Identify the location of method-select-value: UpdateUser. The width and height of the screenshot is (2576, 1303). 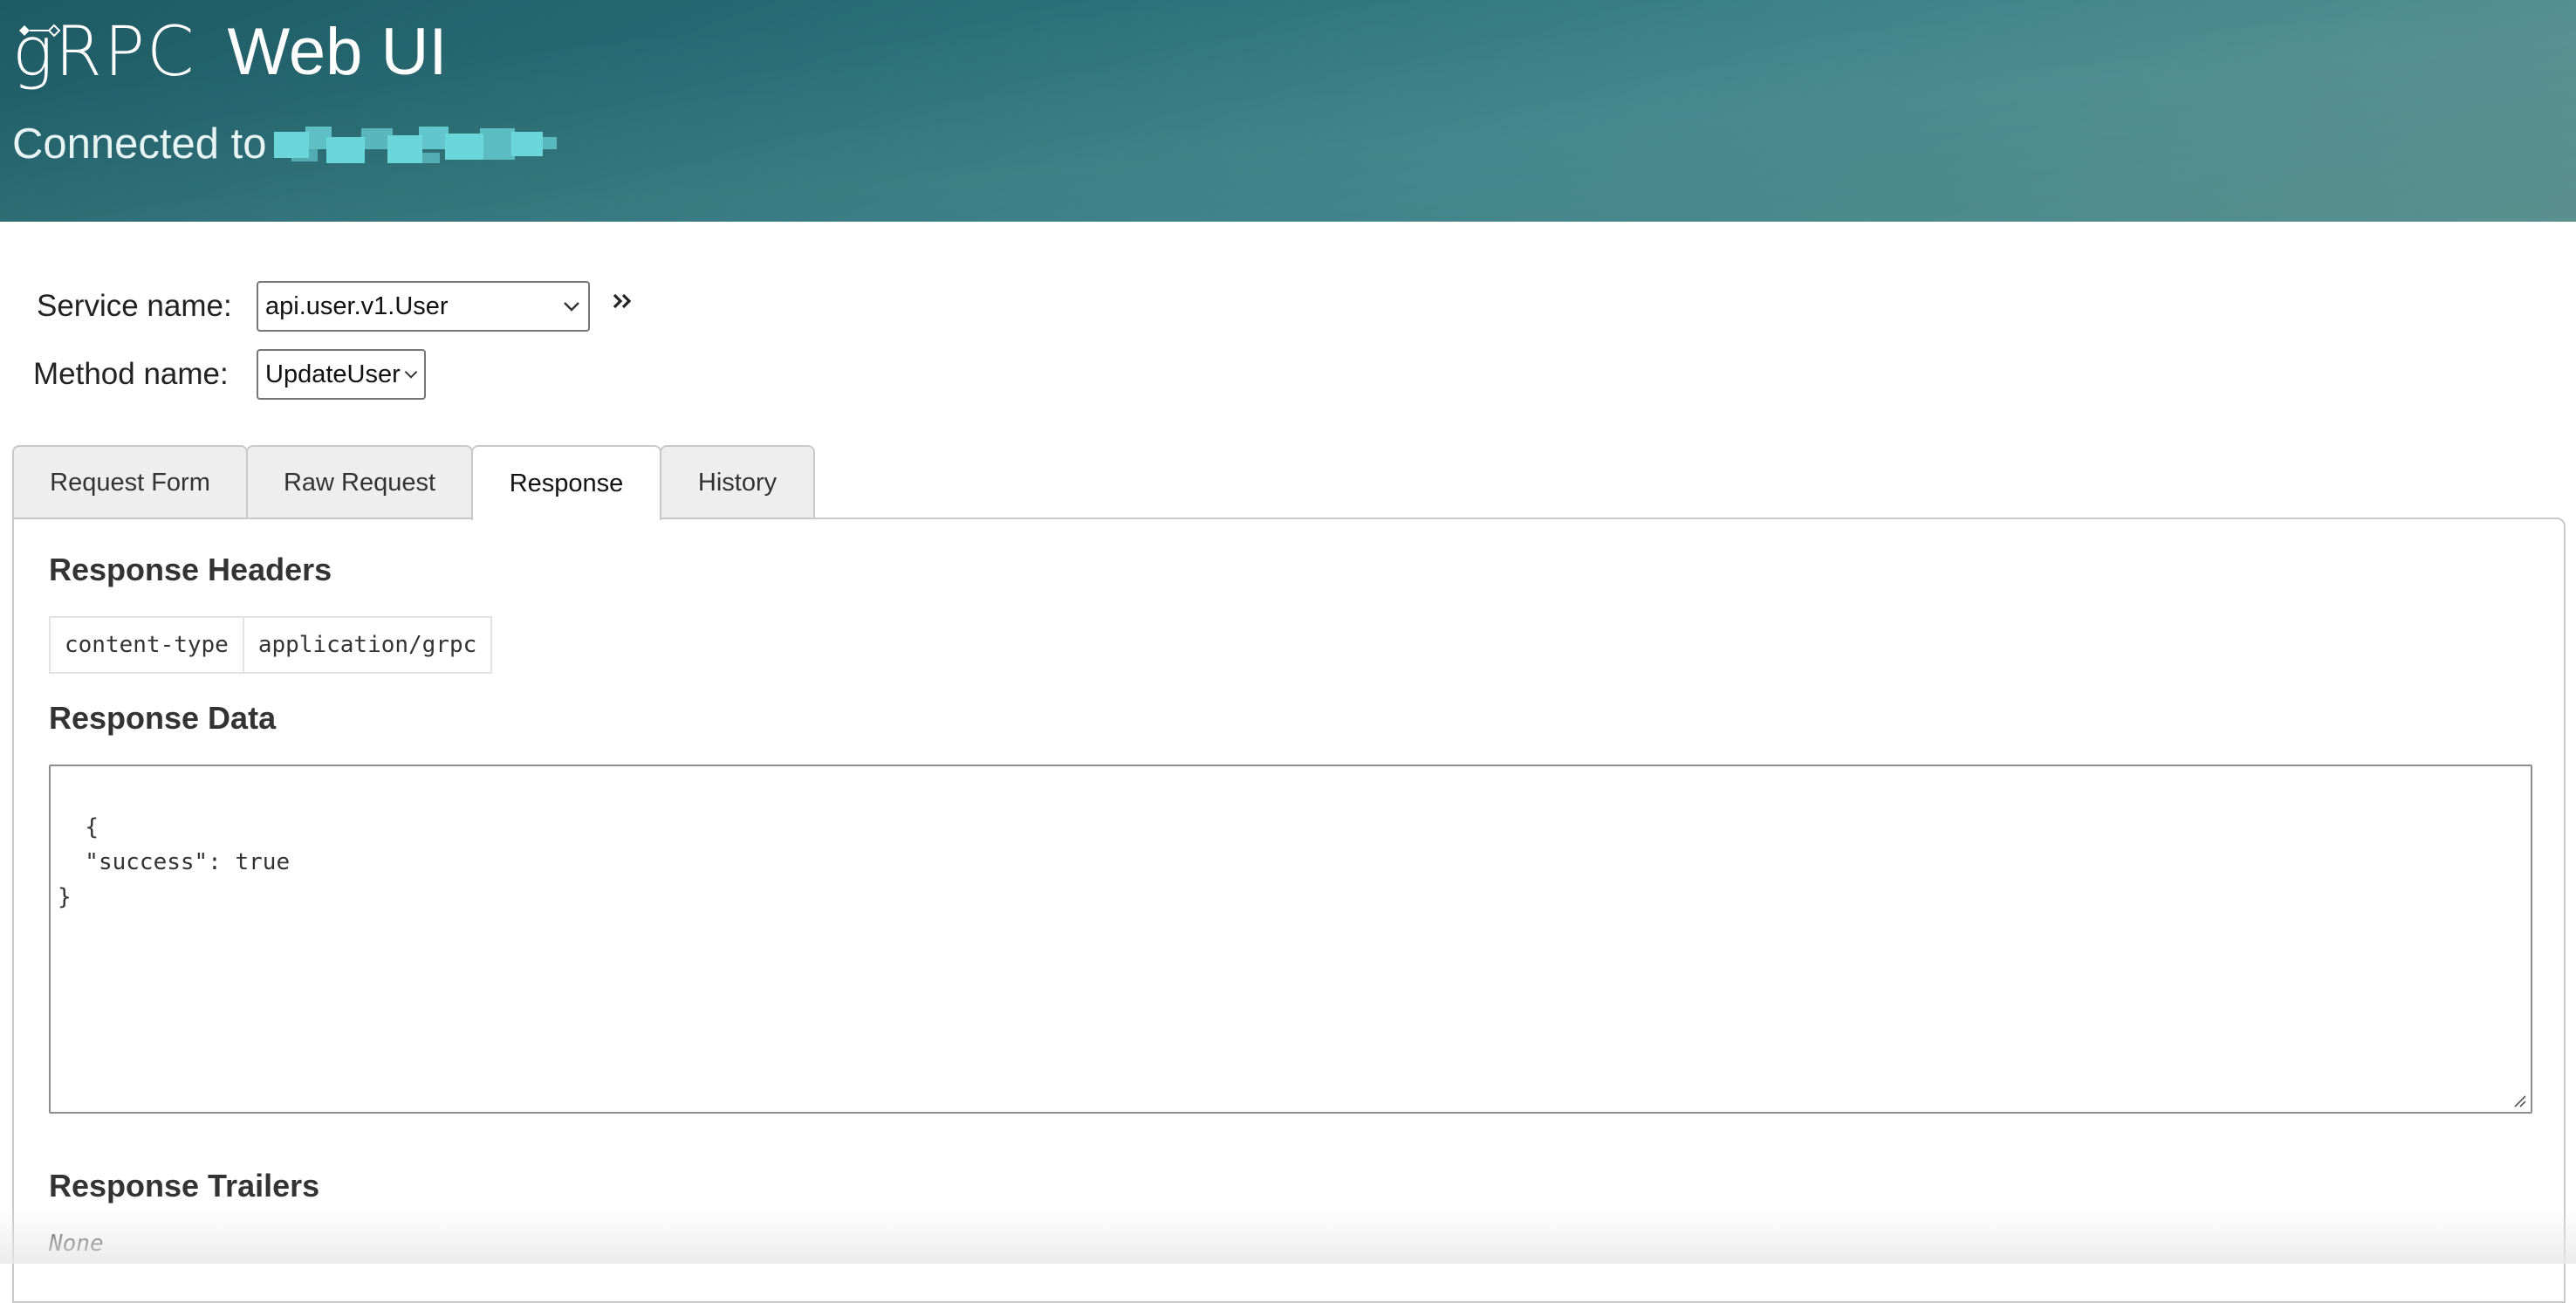
(333, 374).